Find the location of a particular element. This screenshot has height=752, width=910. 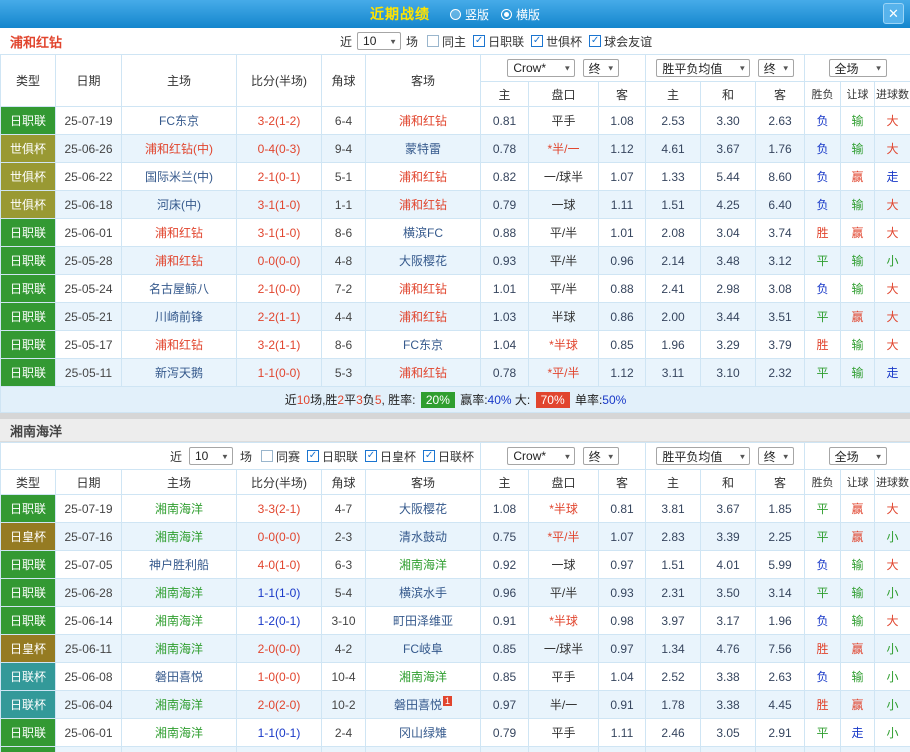

filter-checkbox-世俱杯: ✓ 世俱杯 is located at coordinates (556, 41).